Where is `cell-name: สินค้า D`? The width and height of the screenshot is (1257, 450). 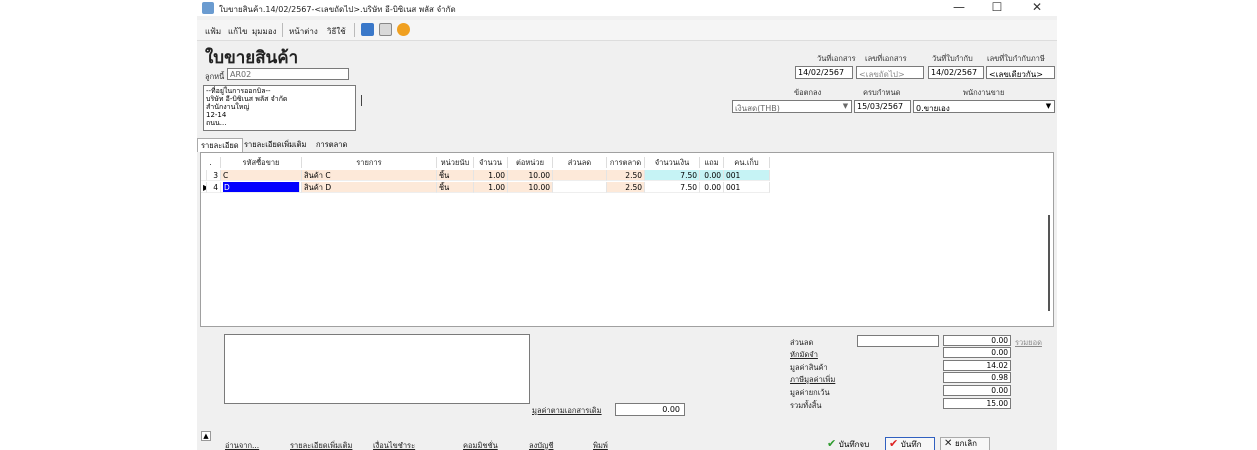
cell-name: สินค้า D is located at coordinates (369, 187).